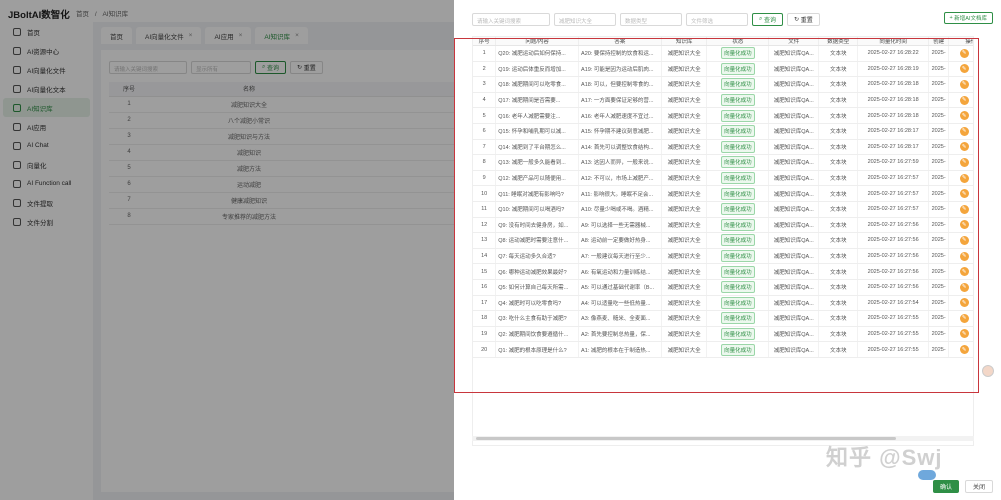  What do you see at coordinates (988, 371) in the screenshot?
I see `floating-avatar` at bounding box center [988, 371].